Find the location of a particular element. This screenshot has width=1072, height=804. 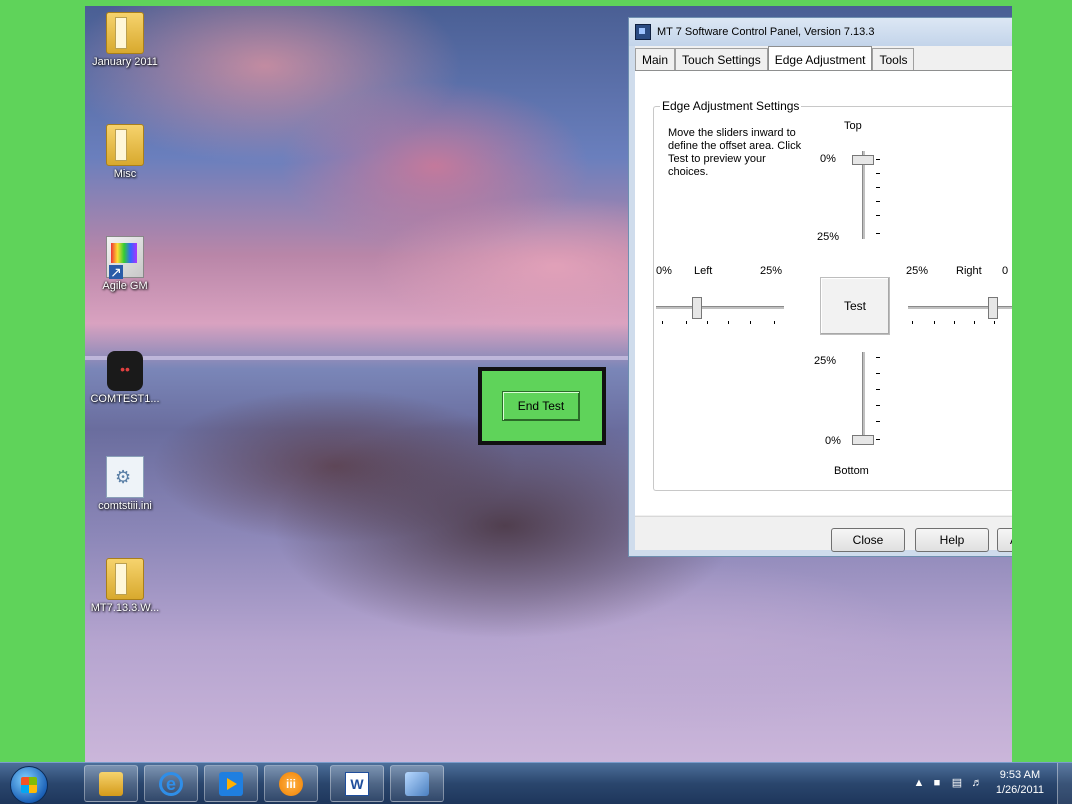

top-max-label: 25% is located at coordinates (828, 237).